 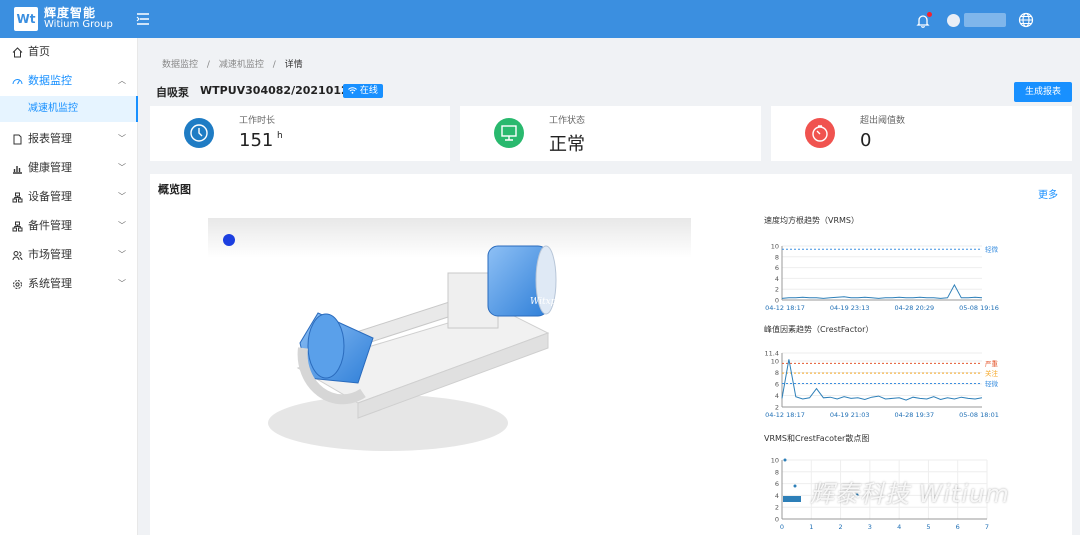 What do you see at coordinates (143, 19) in the screenshot?
I see `menu-toggle-icon` at bounding box center [143, 19].